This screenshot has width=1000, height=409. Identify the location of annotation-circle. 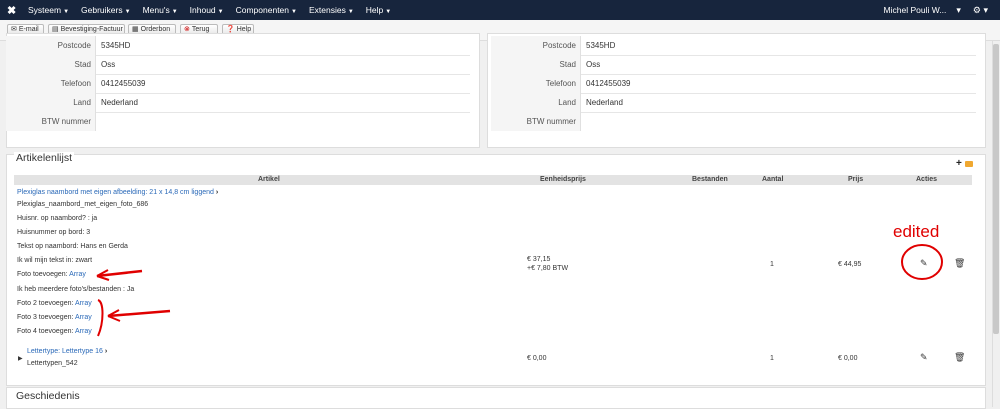
(922, 262).